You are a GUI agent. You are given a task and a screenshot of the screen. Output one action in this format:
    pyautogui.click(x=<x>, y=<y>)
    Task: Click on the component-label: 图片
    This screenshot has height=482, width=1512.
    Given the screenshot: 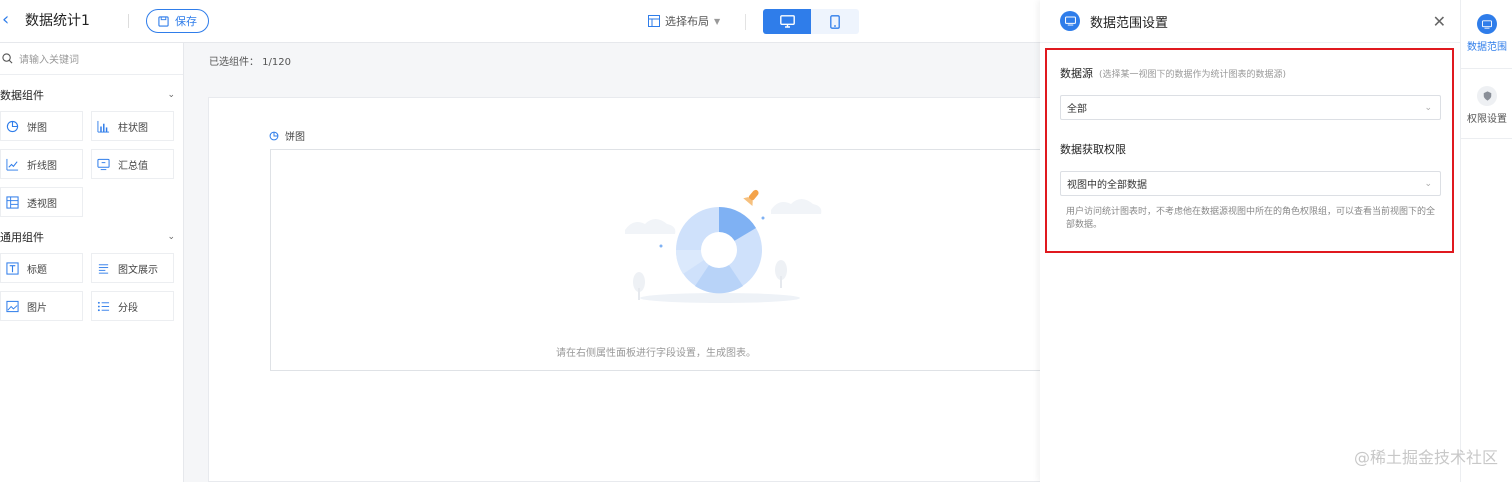 What is the action you would take?
    pyautogui.click(x=37, y=308)
    